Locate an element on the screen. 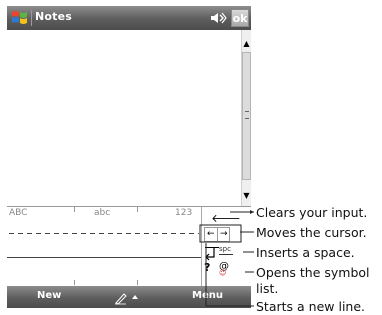  callout-clear-input: Clears your input. is located at coordinates (312, 212).